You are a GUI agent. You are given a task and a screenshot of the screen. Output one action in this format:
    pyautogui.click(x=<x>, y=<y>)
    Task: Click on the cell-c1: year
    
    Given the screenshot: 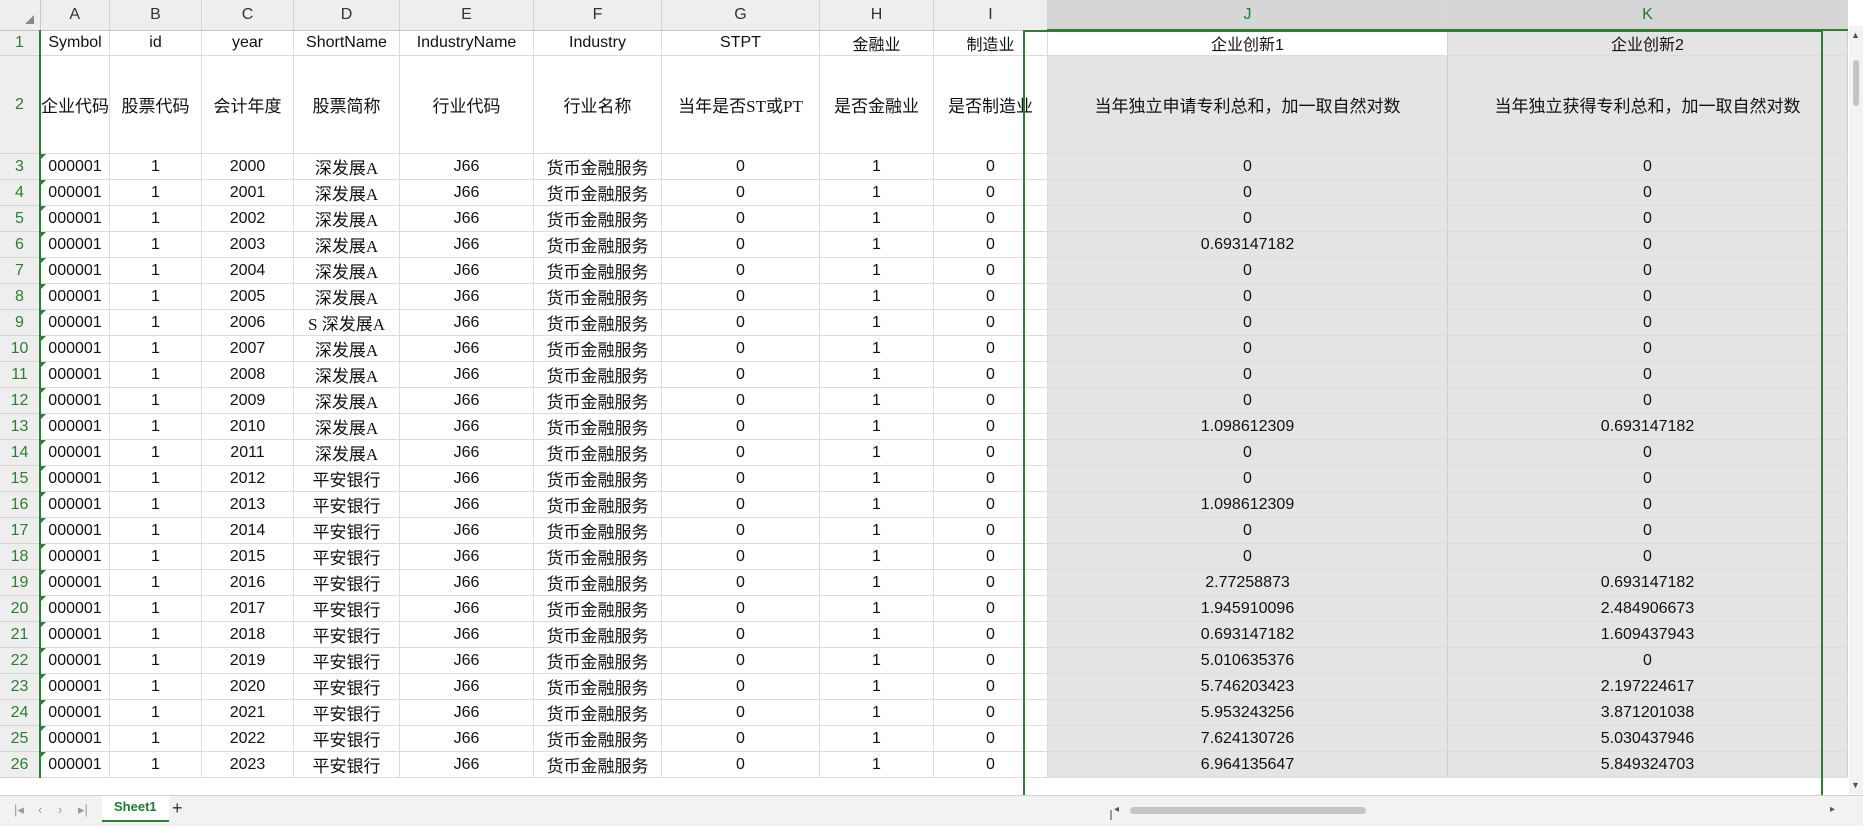 What is the action you would take?
    pyautogui.click(x=247, y=43)
    